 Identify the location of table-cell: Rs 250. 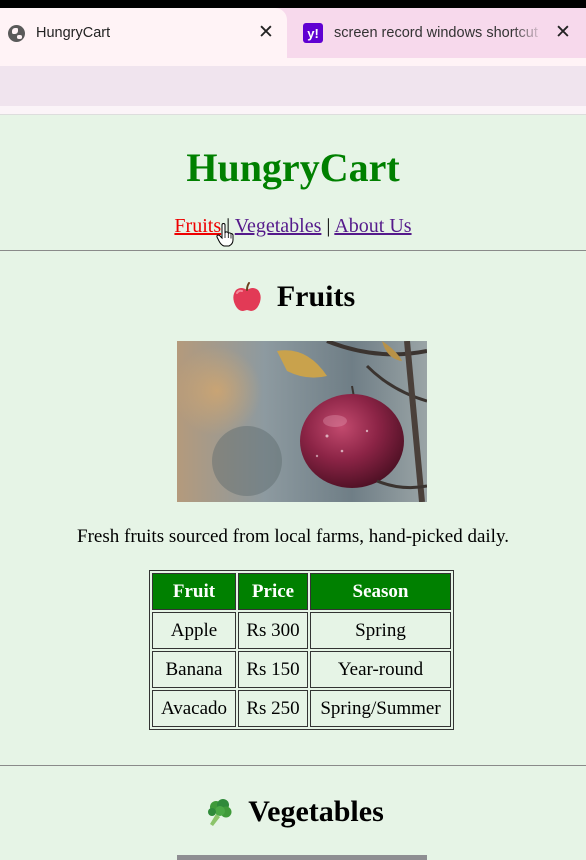
(273, 708).